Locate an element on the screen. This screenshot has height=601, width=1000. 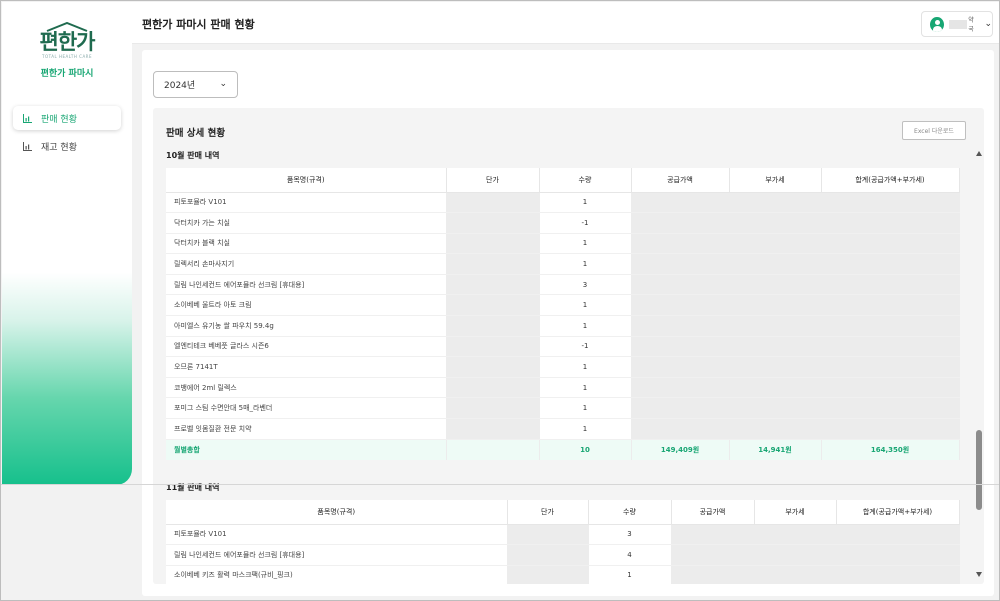
user-name: 약국 is located at coordinates (971, 25).